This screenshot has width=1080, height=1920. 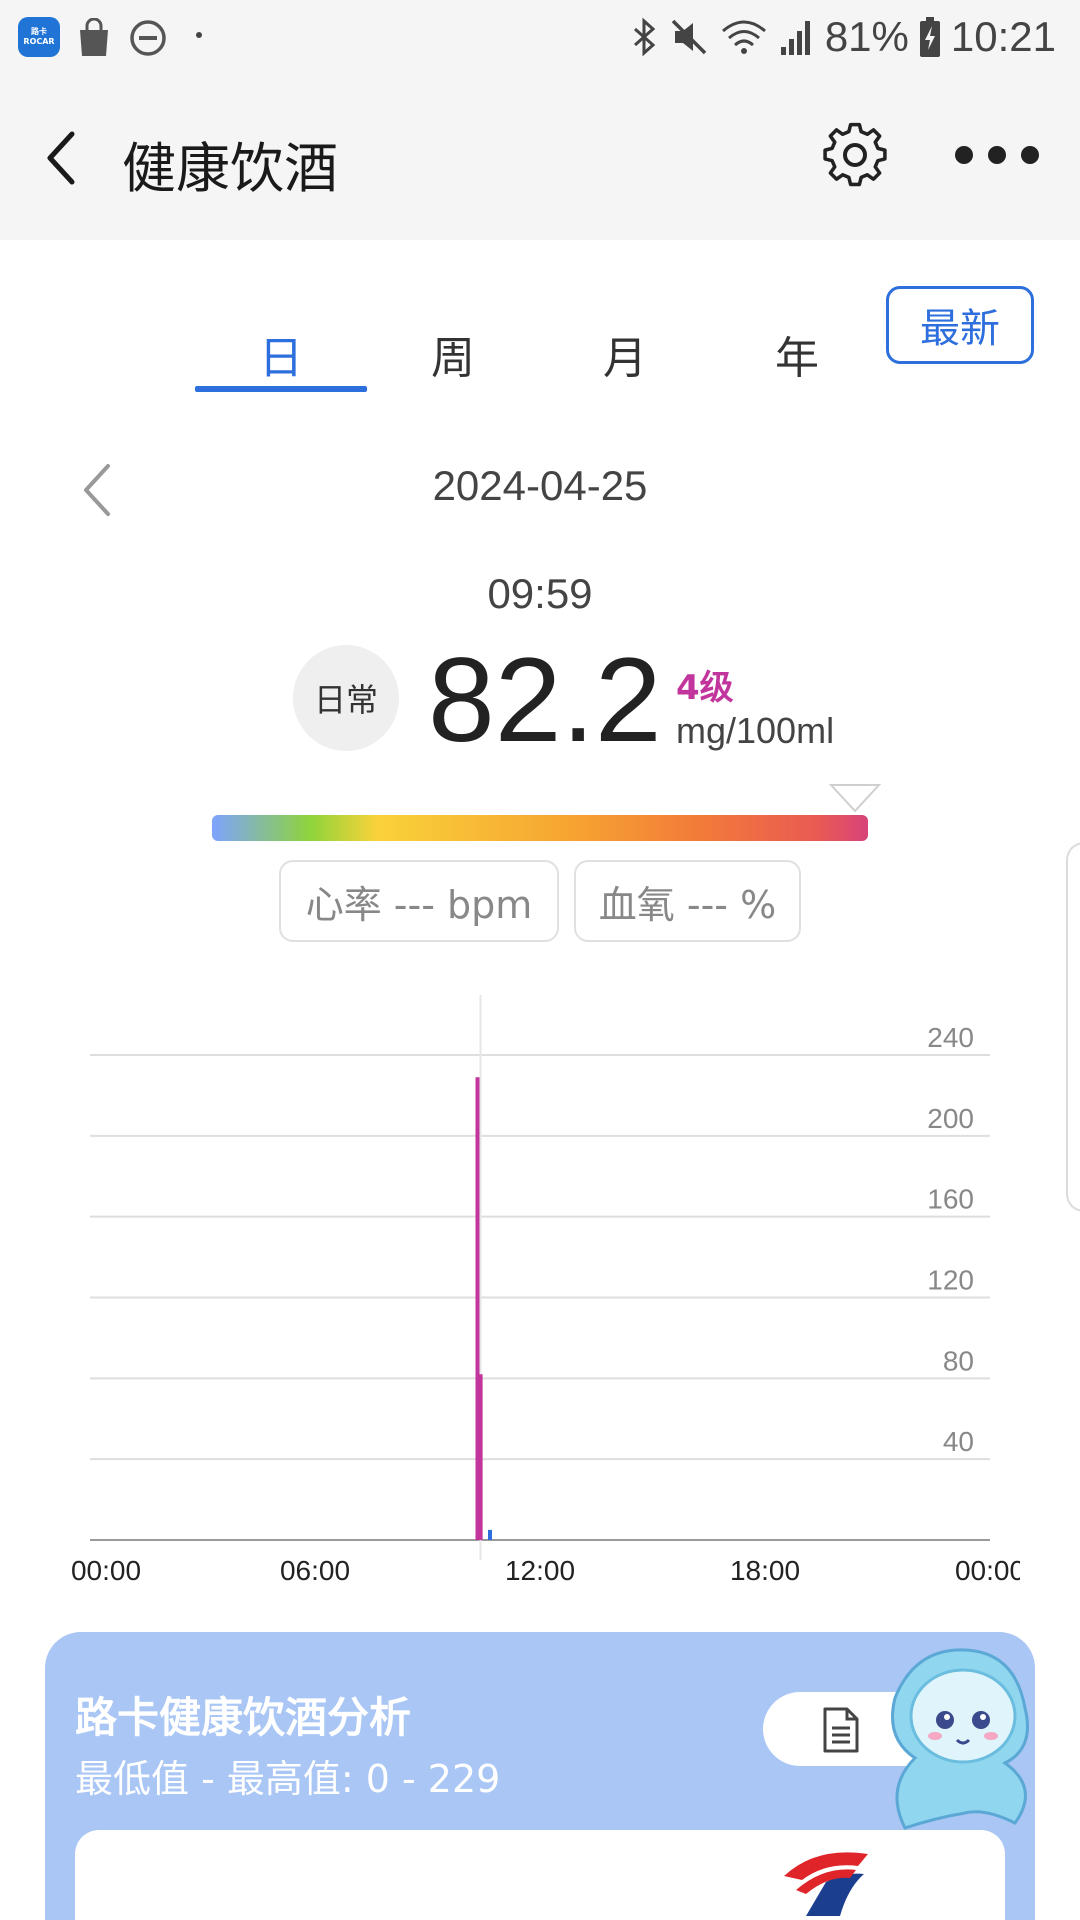 What do you see at coordinates (826, 1884) in the screenshot?
I see `brand-logo-icon` at bounding box center [826, 1884].